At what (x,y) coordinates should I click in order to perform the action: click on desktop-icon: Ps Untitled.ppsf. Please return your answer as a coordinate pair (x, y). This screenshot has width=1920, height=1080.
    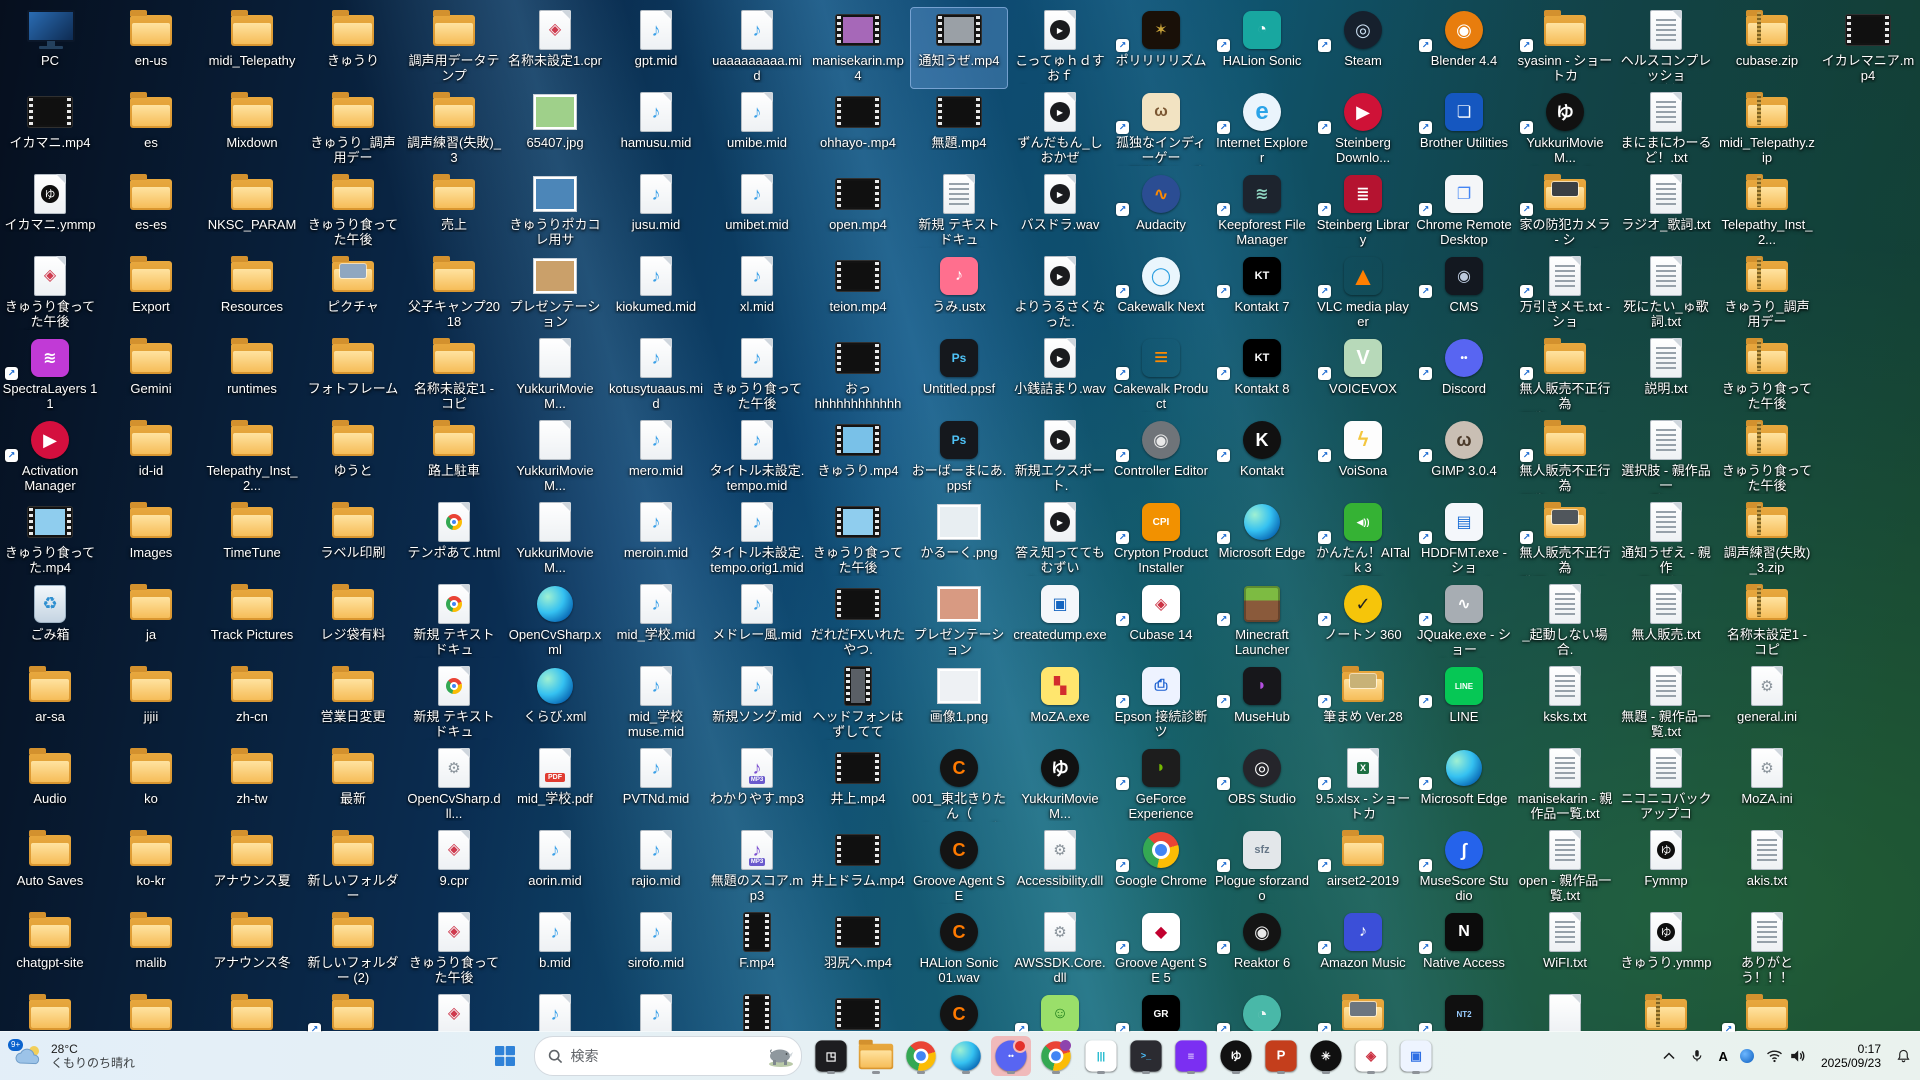
    Looking at the image, I should click on (959, 376).